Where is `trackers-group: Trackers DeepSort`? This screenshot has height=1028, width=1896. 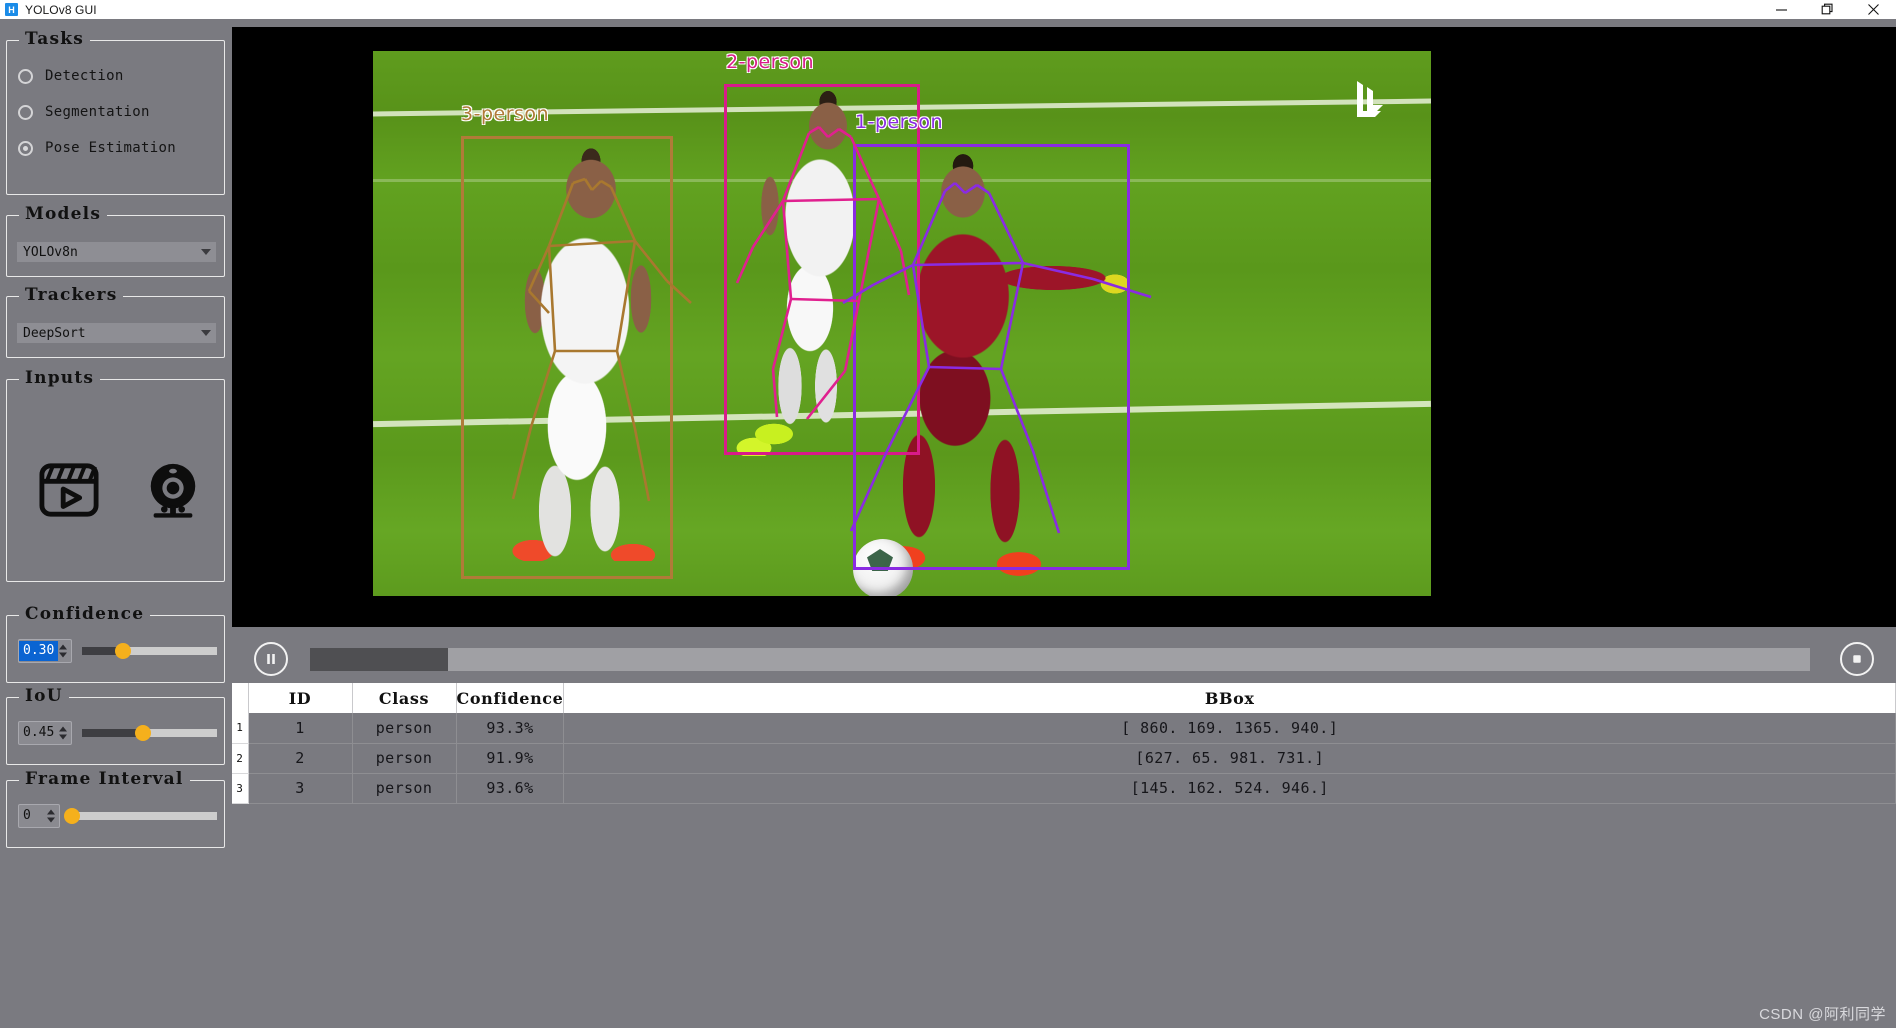 trackers-group: Trackers DeepSort is located at coordinates (115, 321).